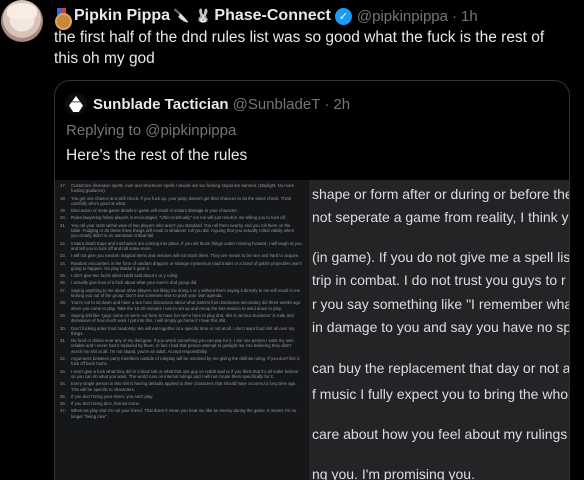 This screenshot has width=584, height=480. Describe the element at coordinates (63, 198) in the screenshot. I see `rule-number: 18.` at that location.